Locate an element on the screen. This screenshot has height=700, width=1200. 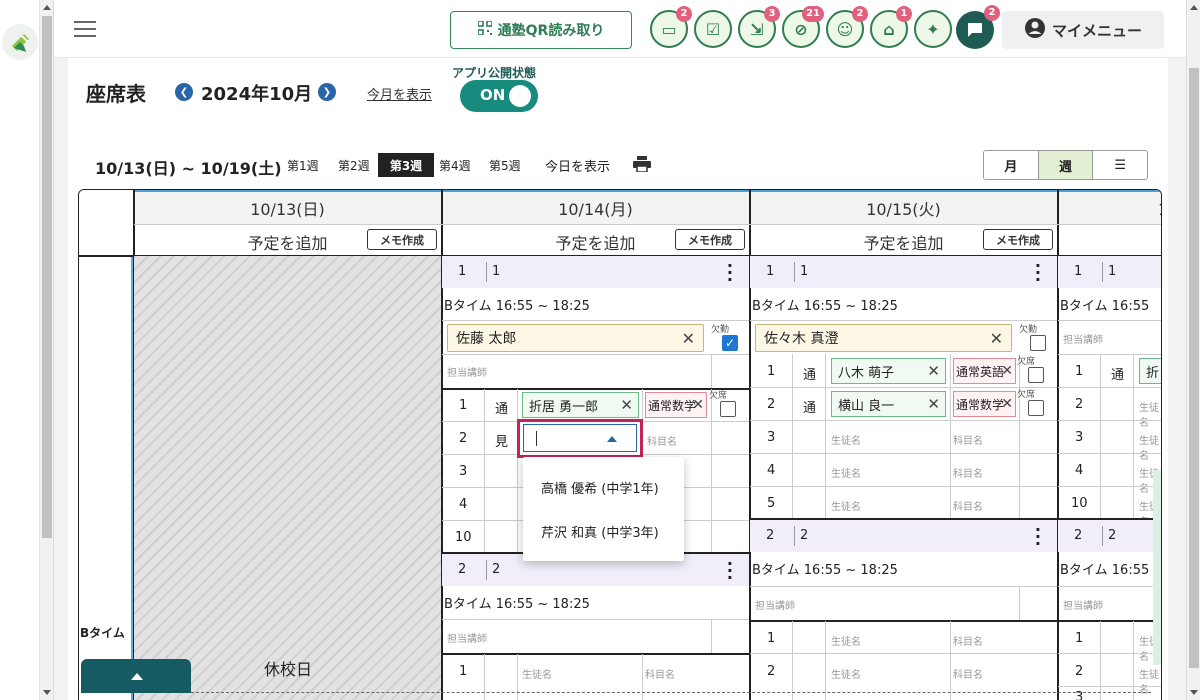
side-indicator is located at coordinates (1157, 567).